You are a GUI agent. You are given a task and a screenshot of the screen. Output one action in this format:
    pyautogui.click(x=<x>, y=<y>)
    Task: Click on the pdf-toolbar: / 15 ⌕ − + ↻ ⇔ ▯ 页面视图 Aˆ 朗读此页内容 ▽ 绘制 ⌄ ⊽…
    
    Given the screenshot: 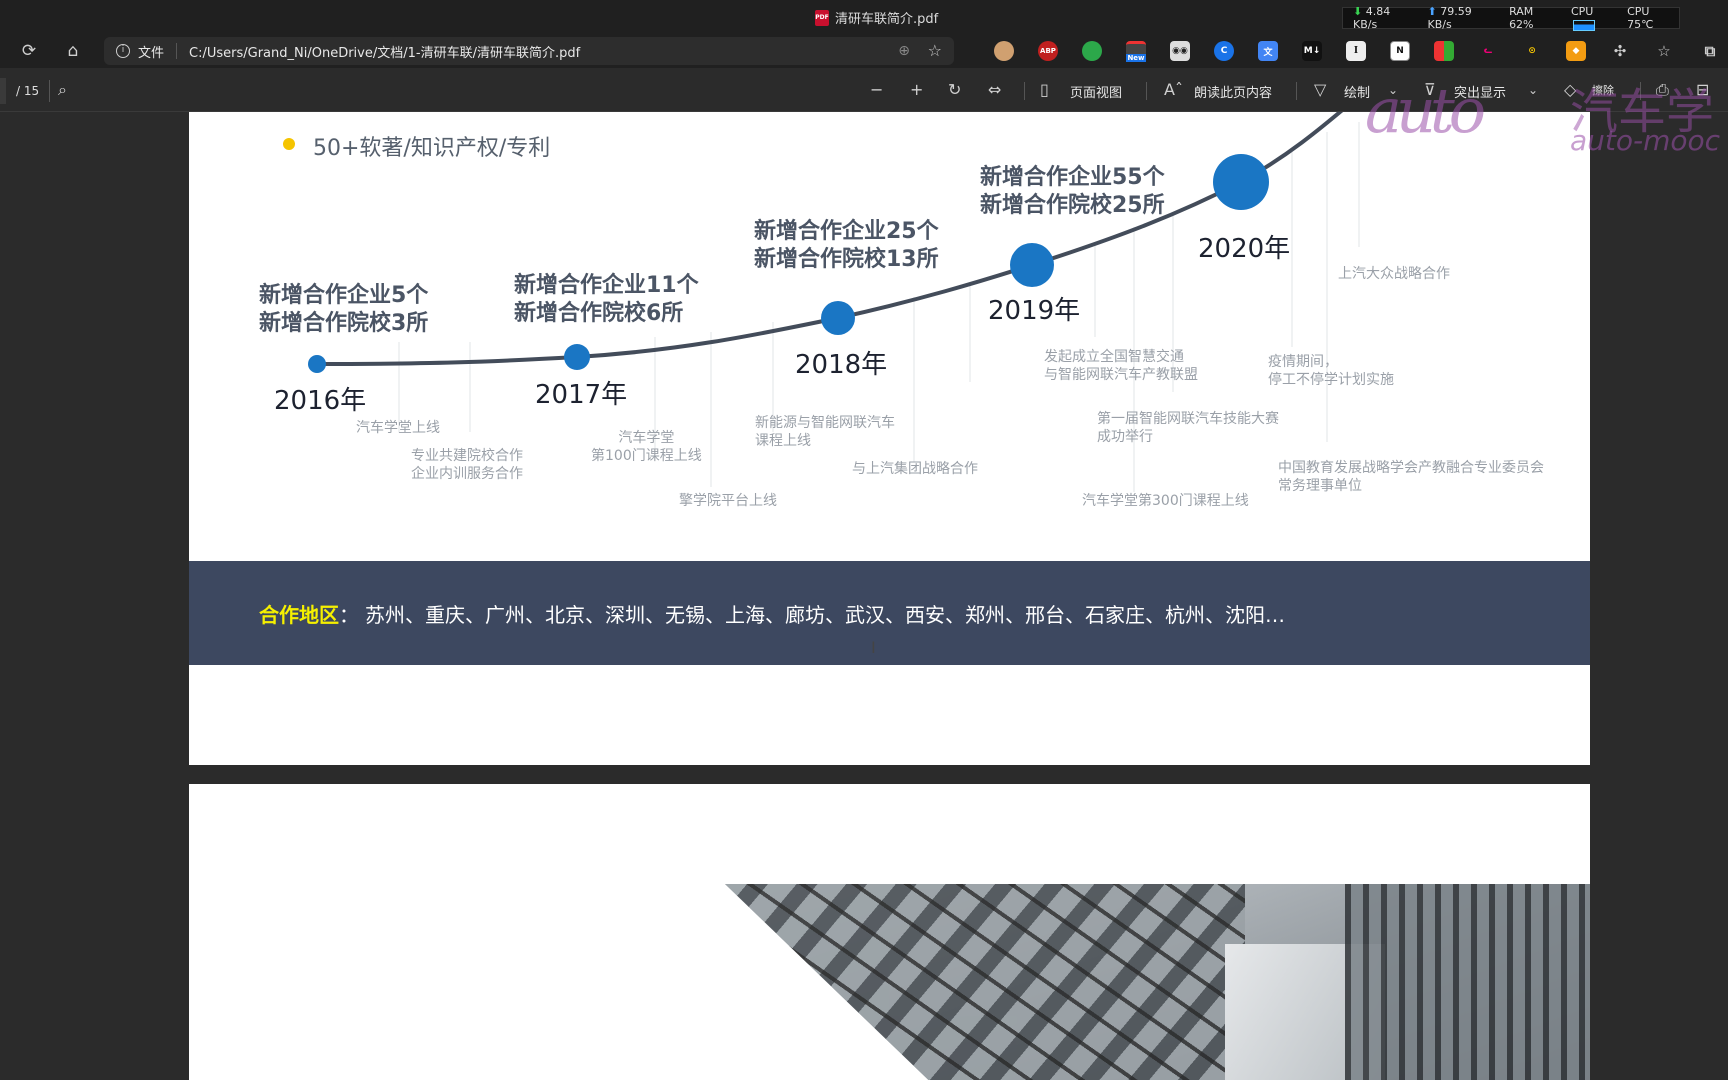 What is the action you would take?
    pyautogui.click(x=864, y=90)
    